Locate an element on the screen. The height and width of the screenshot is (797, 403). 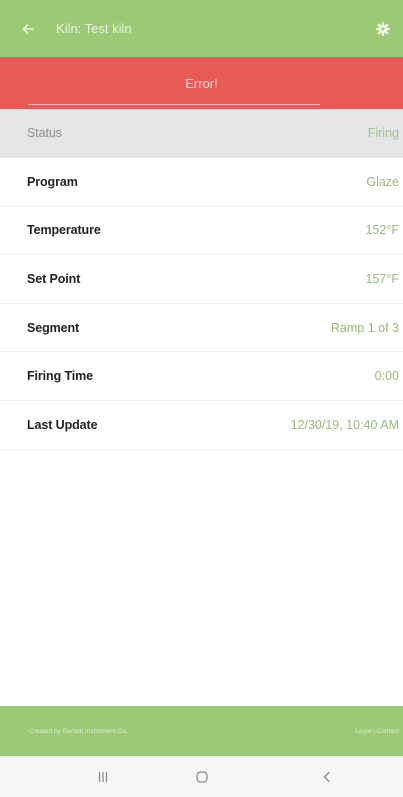
home-button is located at coordinates (202, 777).